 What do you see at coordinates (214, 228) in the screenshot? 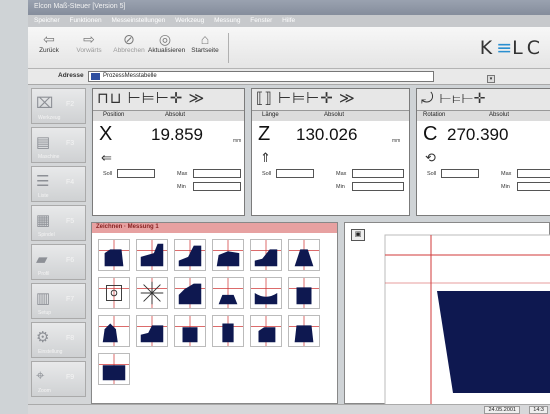
I see `contour-palette-title: Zeichnen · Messung 1` at bounding box center [214, 228].